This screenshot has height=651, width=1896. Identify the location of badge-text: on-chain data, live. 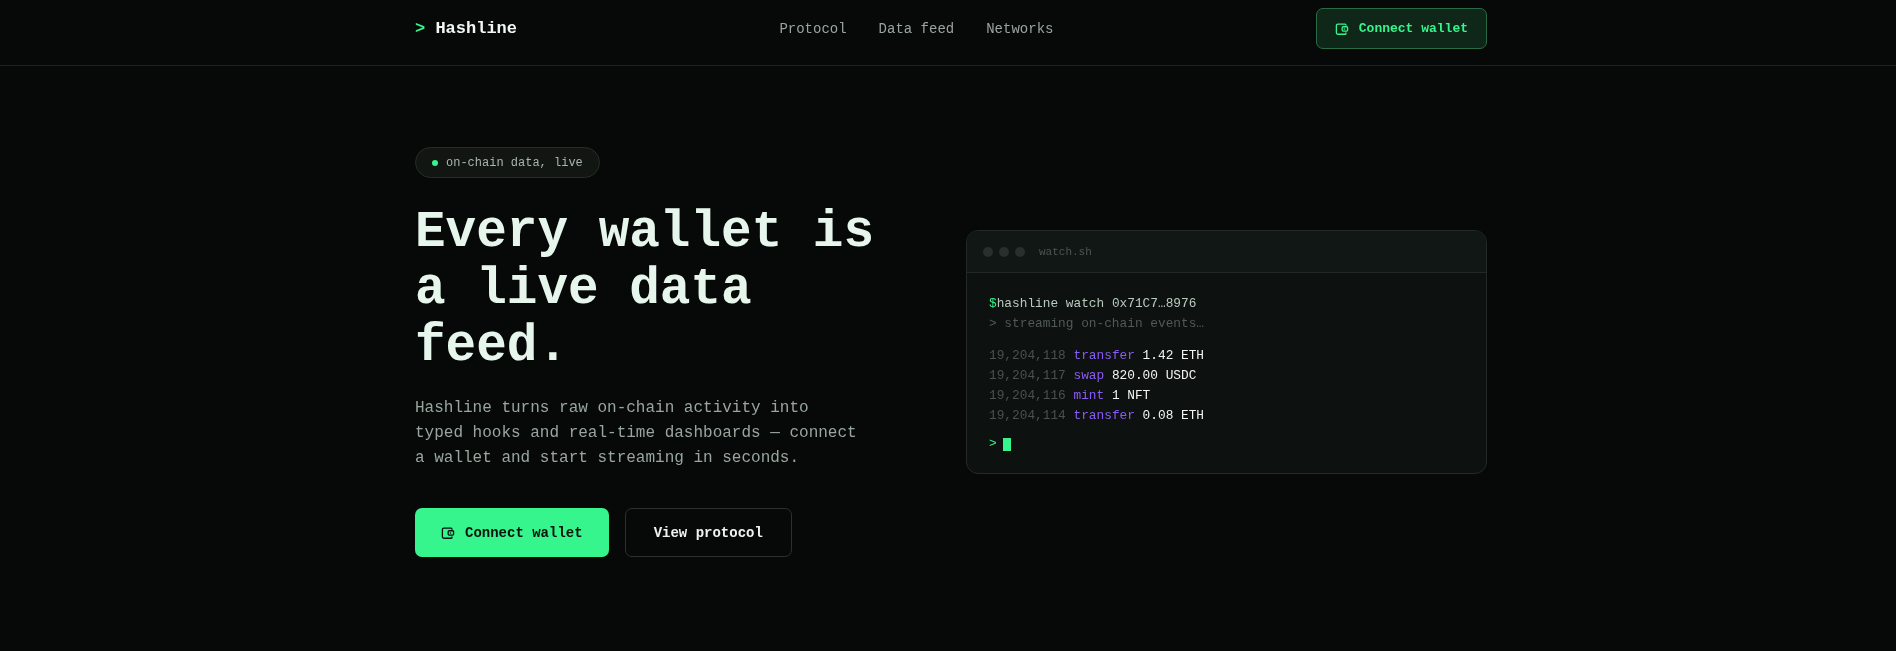
(514, 162).